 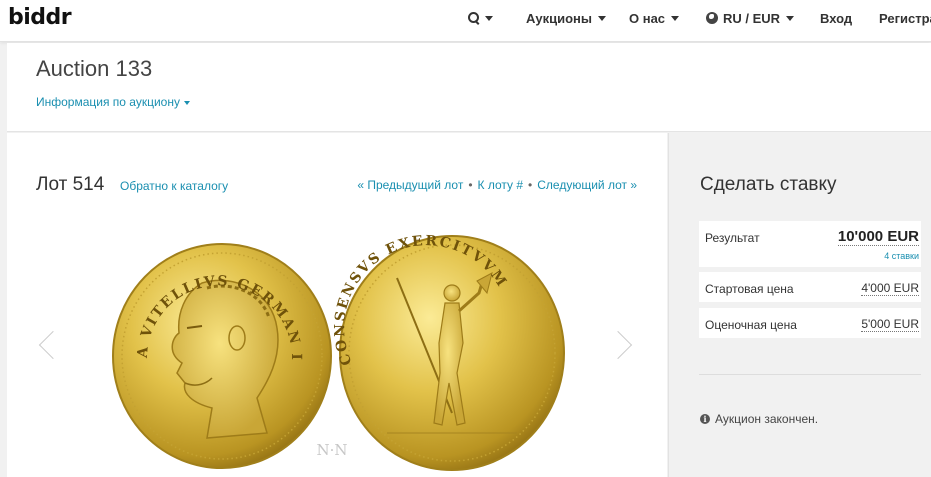 I want to click on carousel-prev-arrow-icon, so click(x=53, y=345).